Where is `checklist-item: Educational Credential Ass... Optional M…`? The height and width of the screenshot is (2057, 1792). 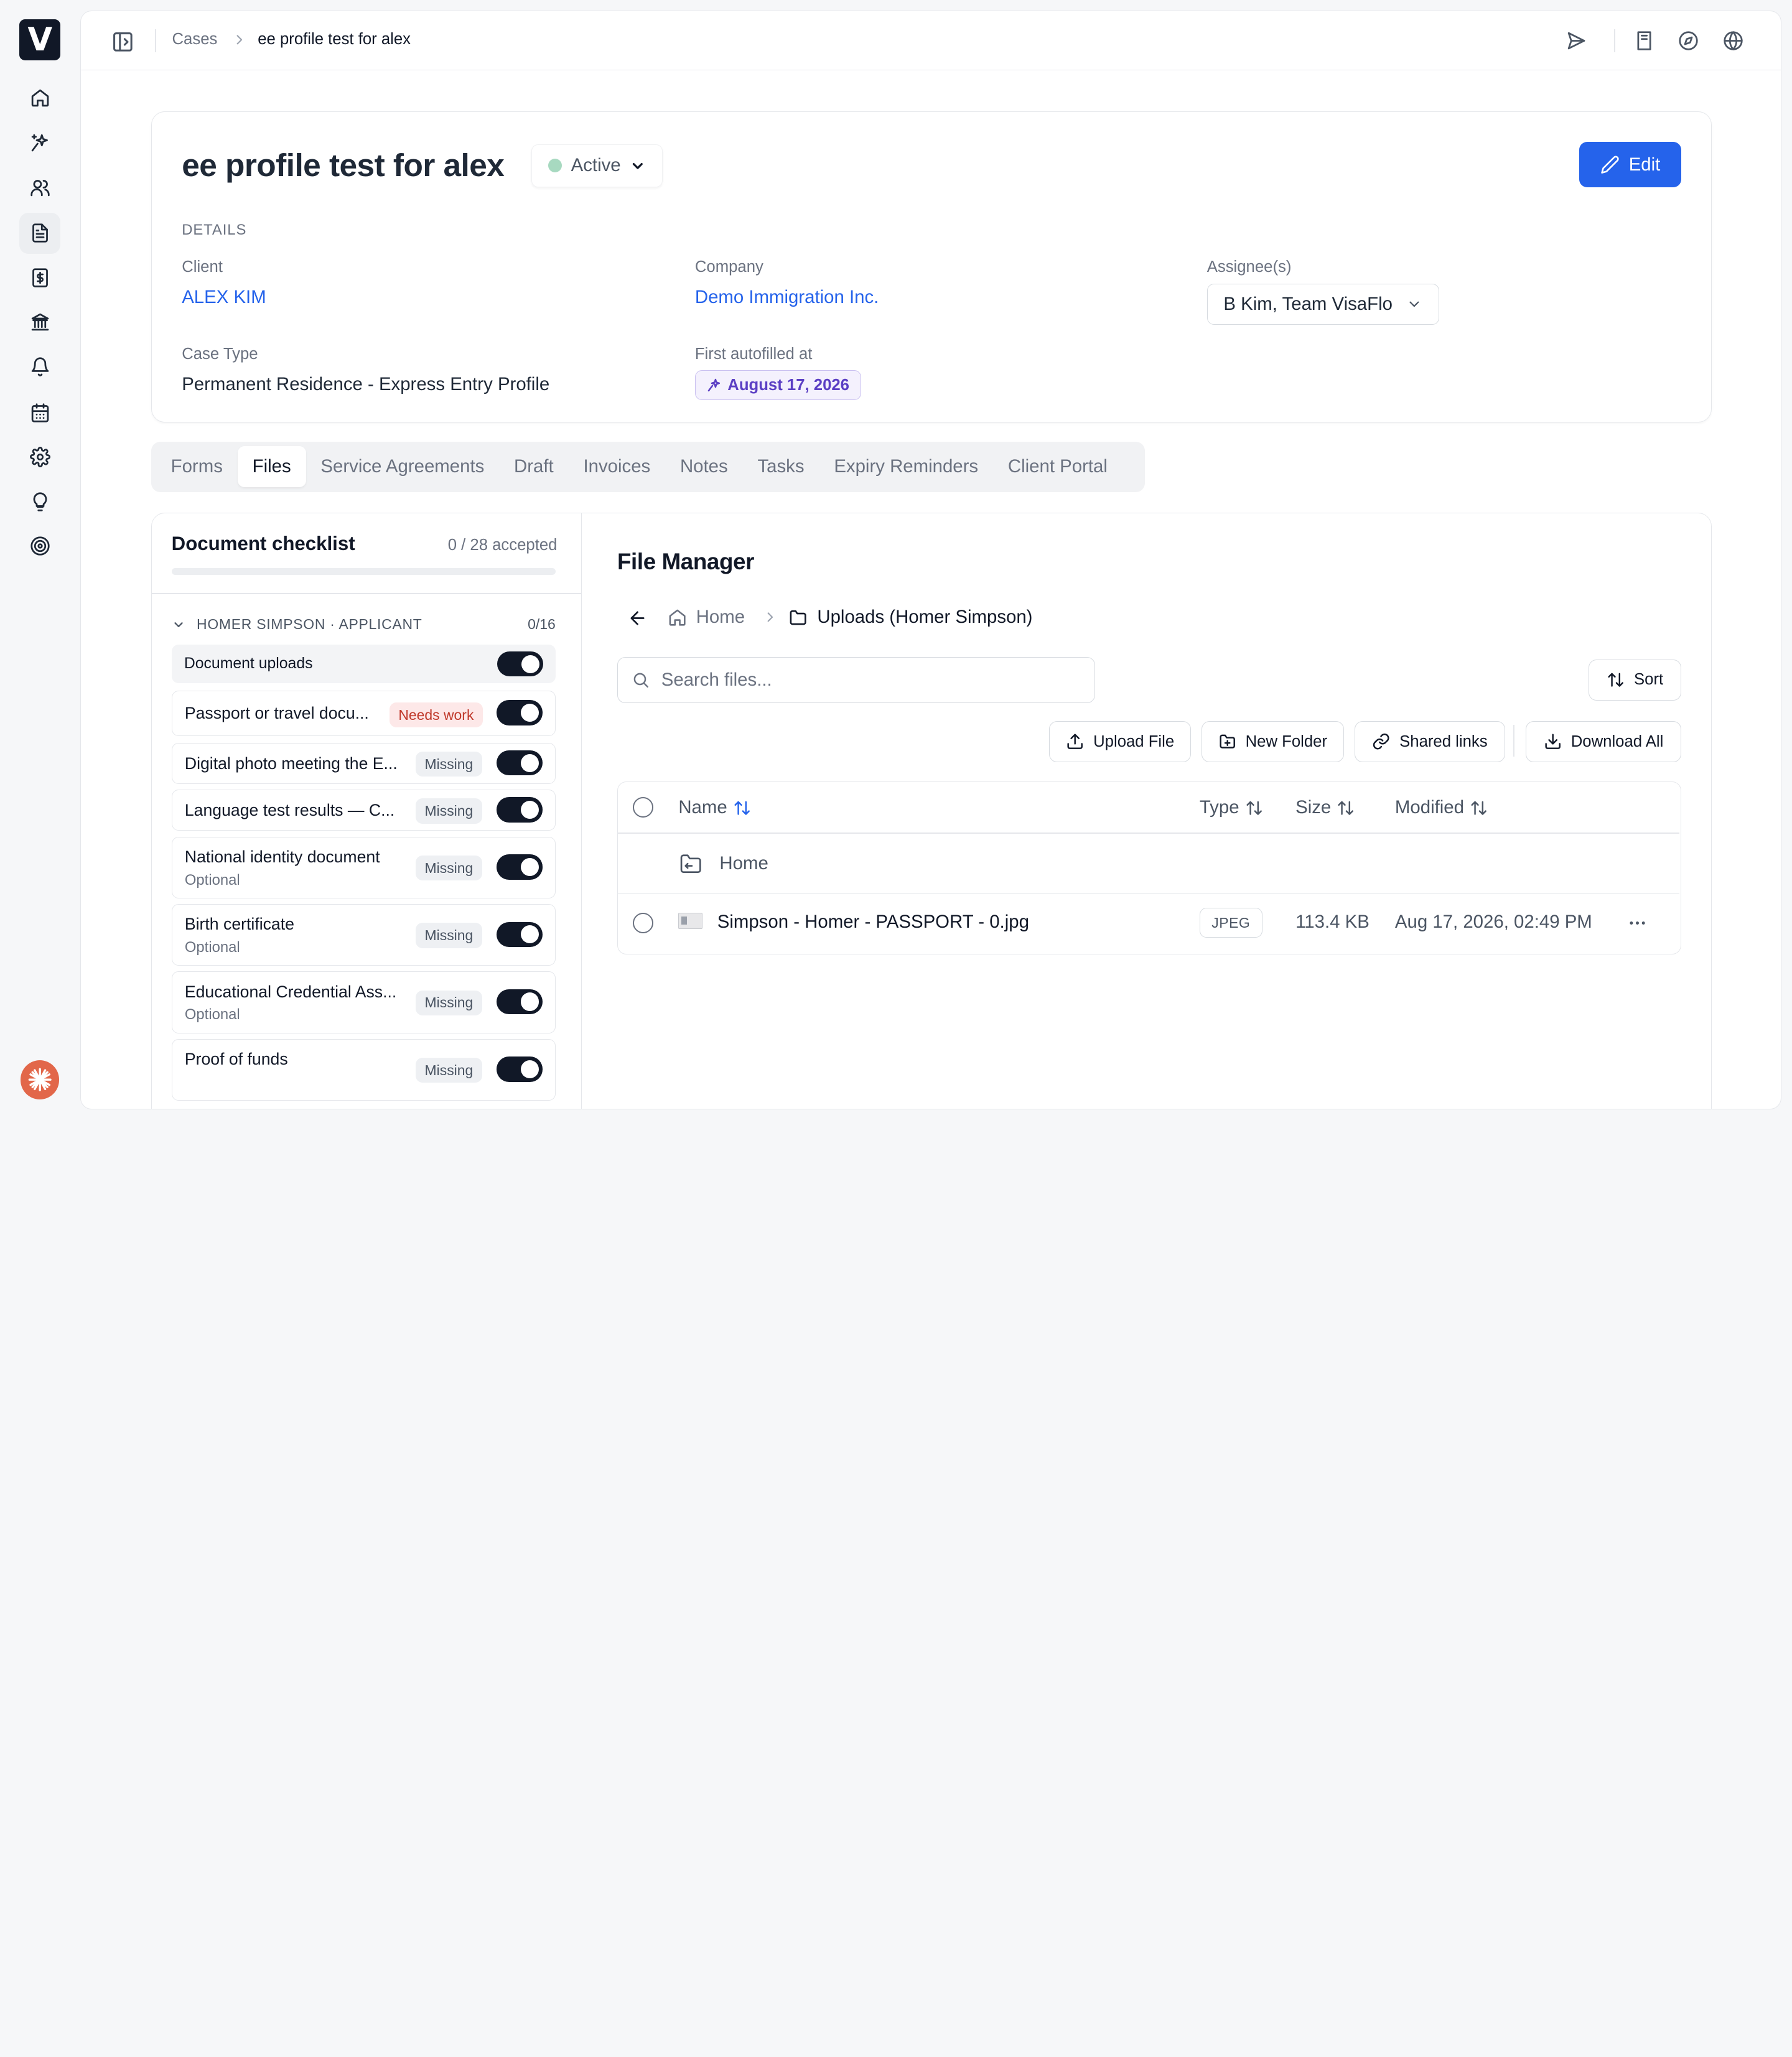 checklist-item: Educational Credential Ass... Optional M… is located at coordinates (363, 1002).